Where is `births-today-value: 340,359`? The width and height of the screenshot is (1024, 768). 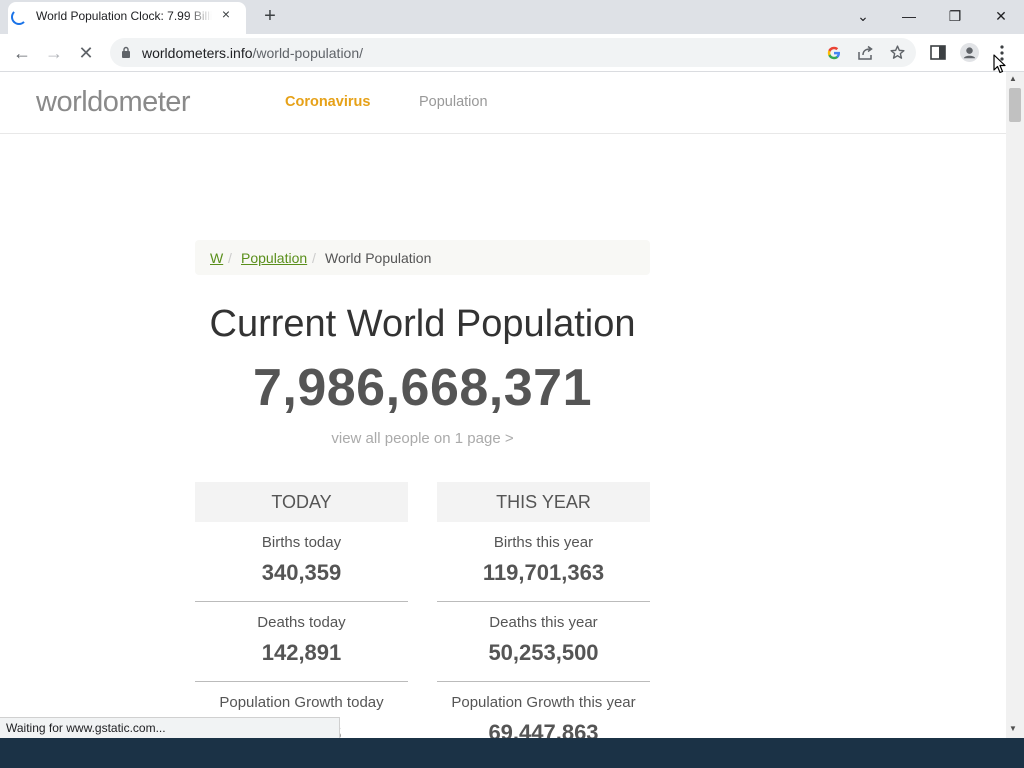
births-today-value: 340,359 is located at coordinates (301, 572).